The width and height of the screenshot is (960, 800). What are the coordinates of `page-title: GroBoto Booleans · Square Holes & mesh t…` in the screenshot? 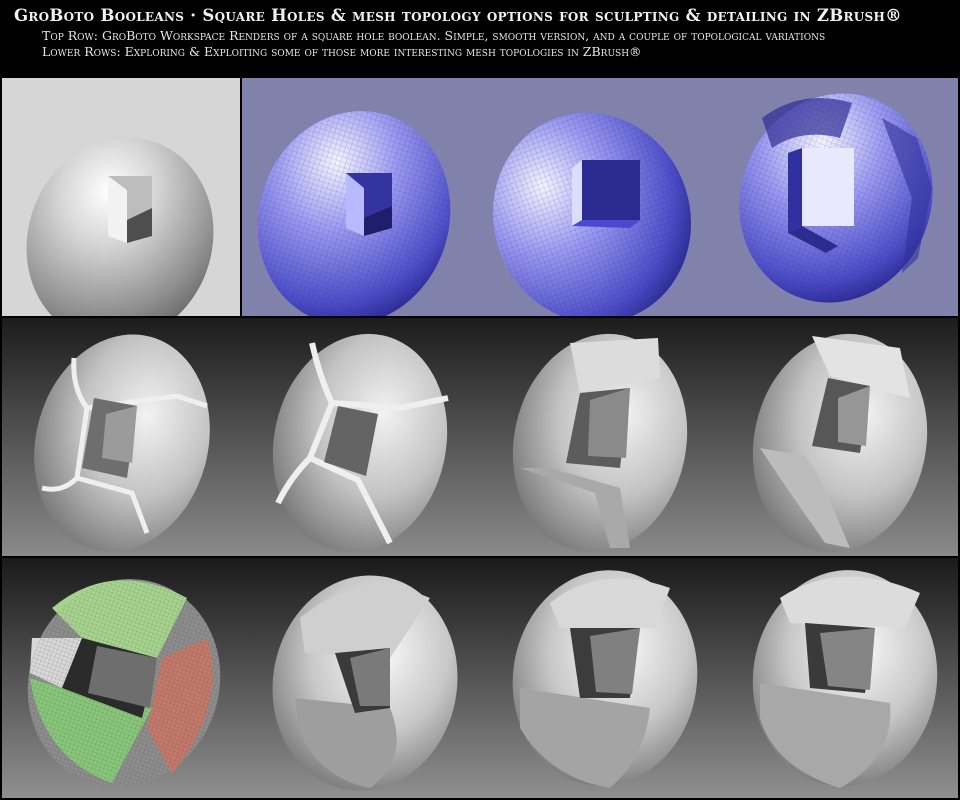 It's located at (458, 15).